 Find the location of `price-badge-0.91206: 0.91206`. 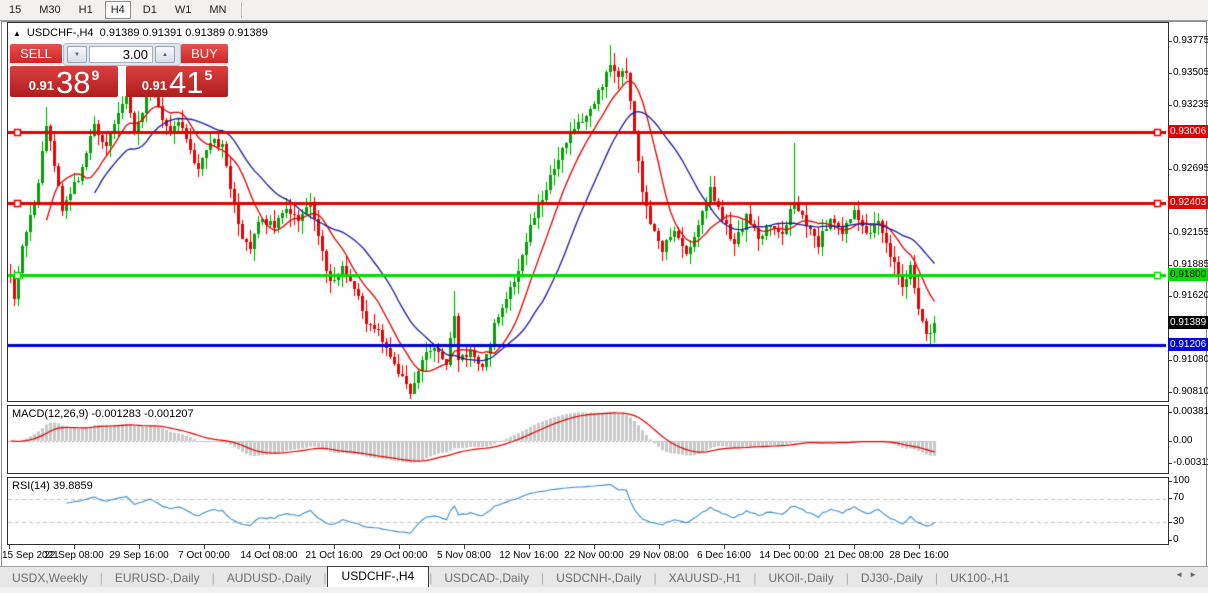

price-badge-0.91206: 0.91206 is located at coordinates (1188, 345).